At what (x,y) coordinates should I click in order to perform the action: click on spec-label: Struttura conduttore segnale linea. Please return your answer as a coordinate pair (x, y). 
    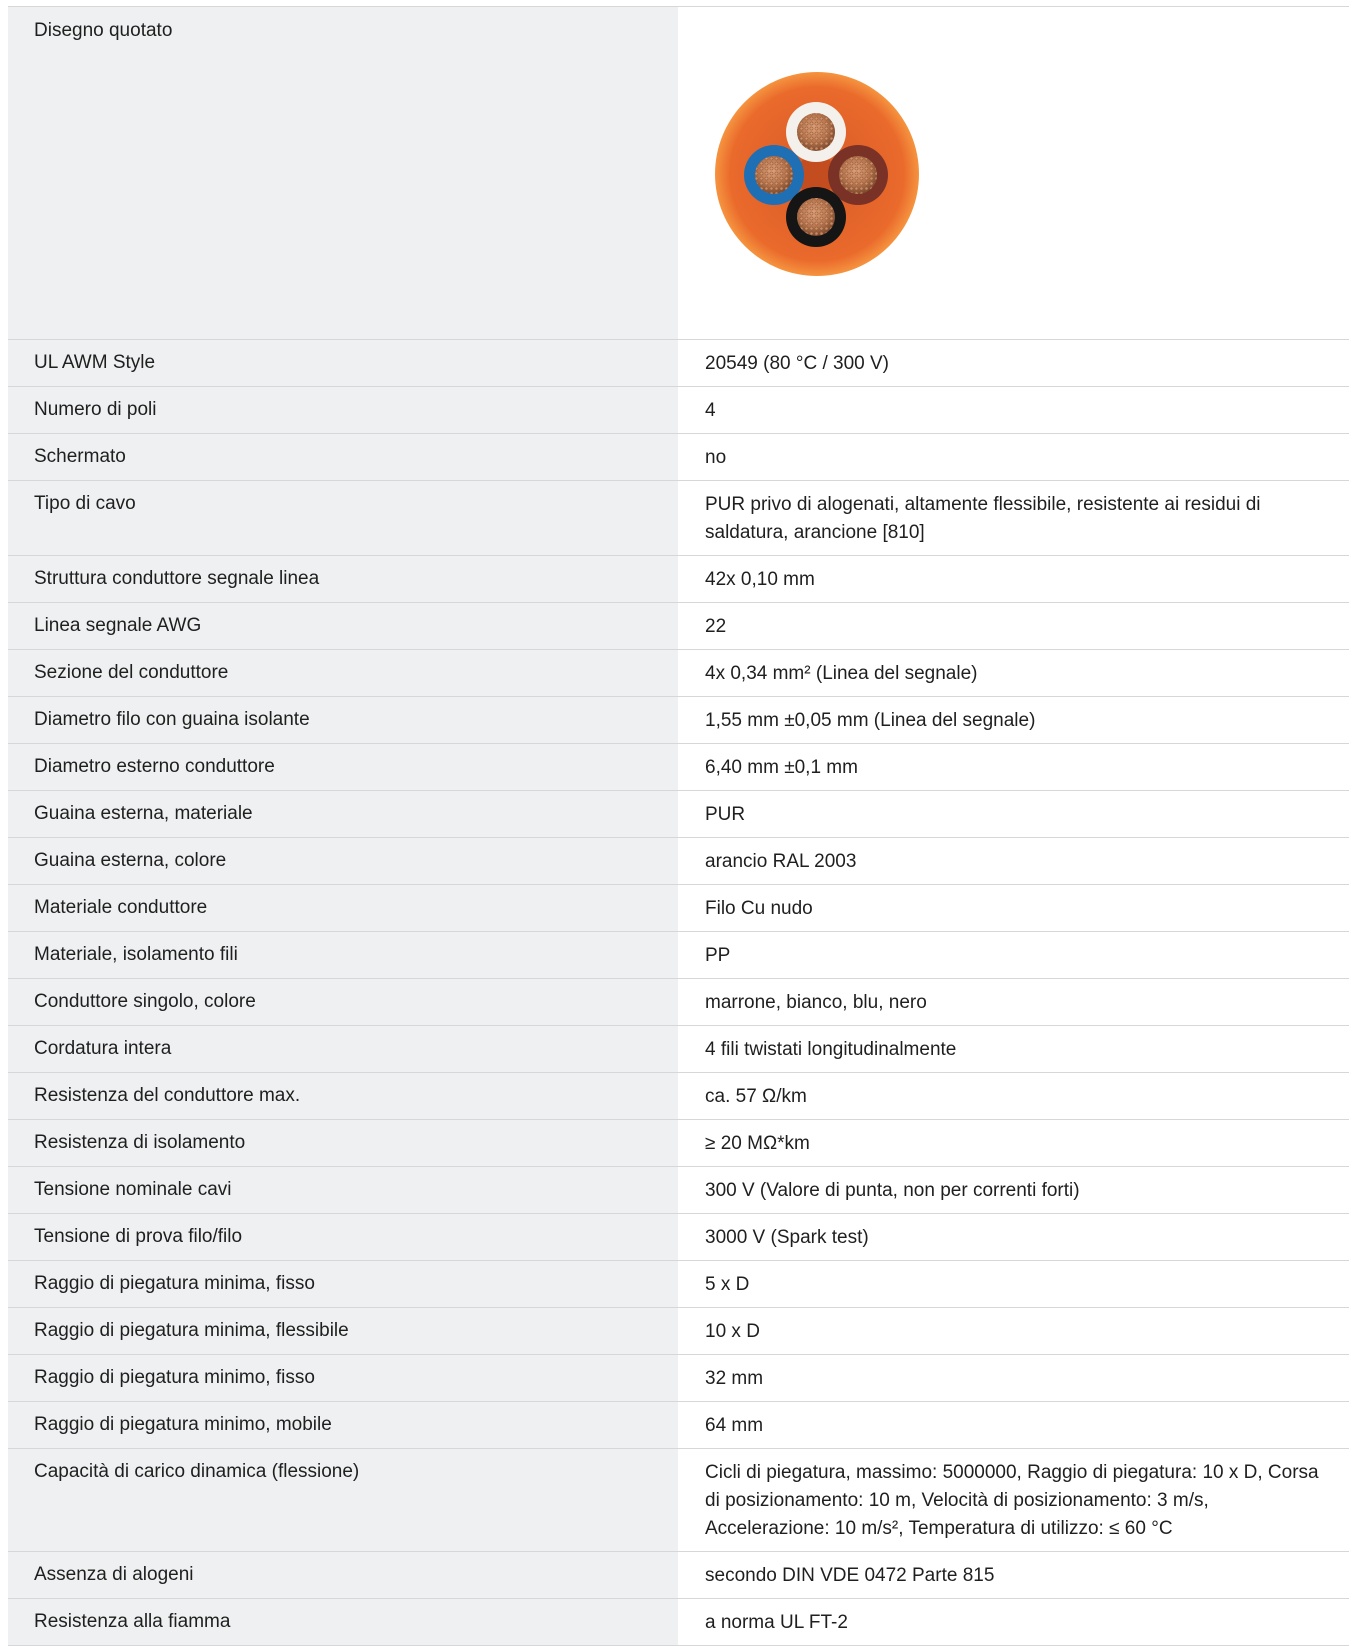
    Looking at the image, I should click on (343, 579).